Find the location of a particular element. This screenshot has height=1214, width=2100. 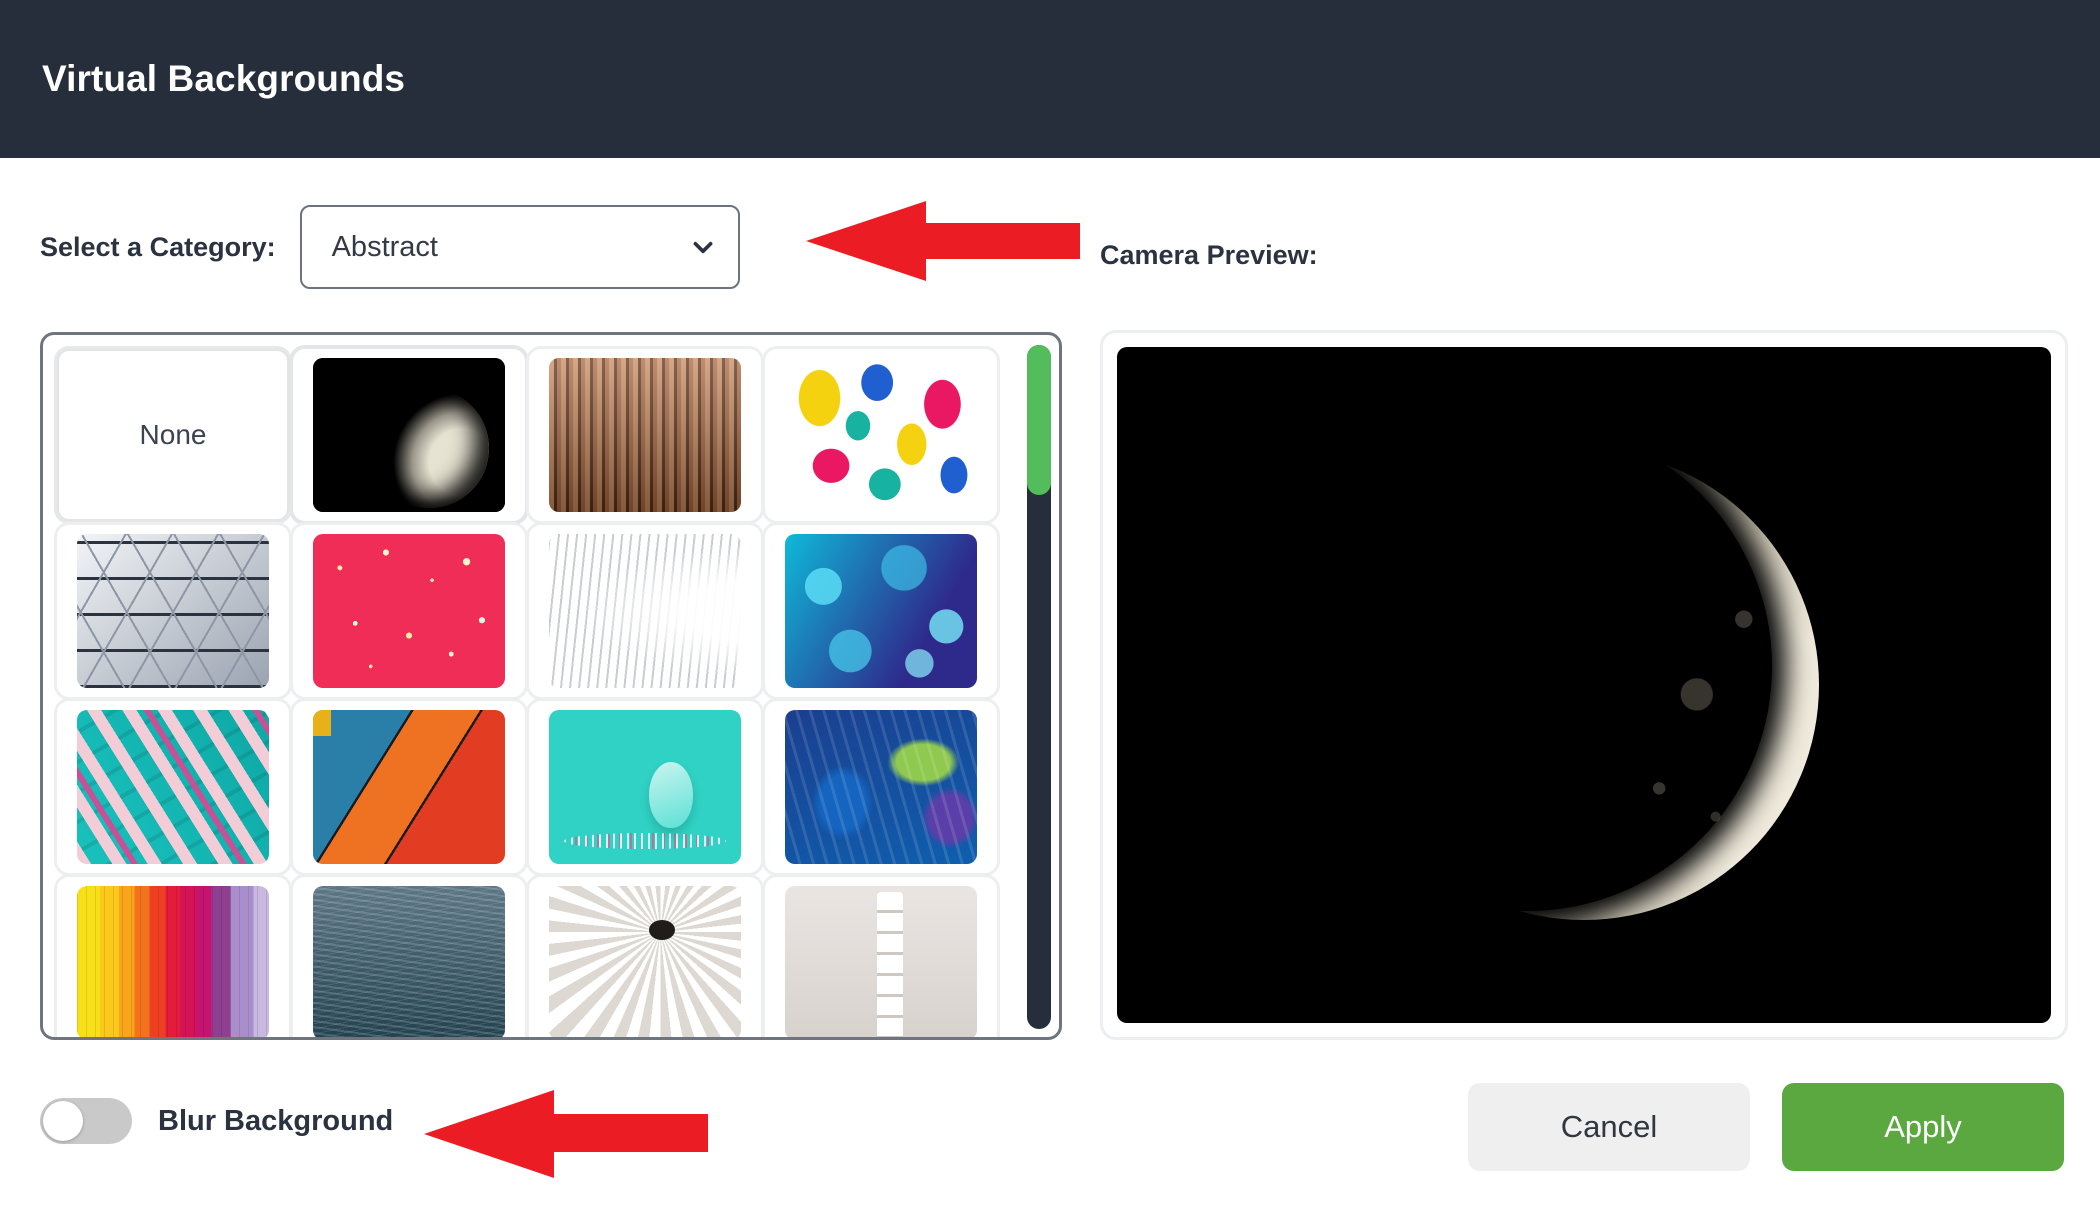

thumbnail-image-blue-bokeh is located at coordinates (881, 611).